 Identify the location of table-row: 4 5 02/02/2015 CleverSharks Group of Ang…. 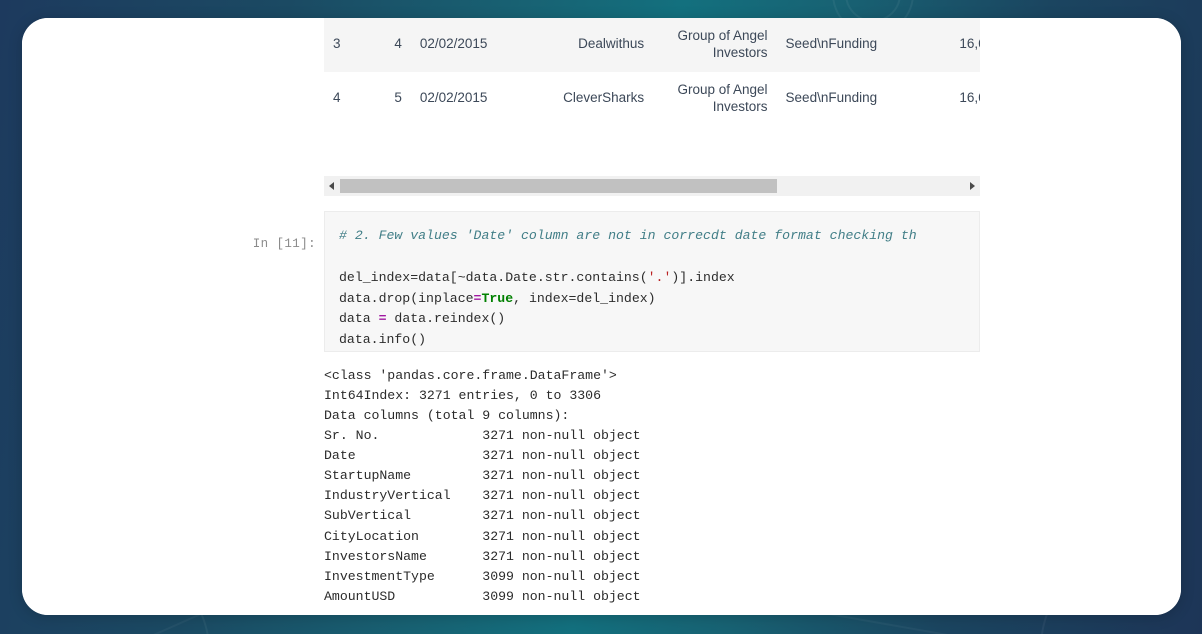
(652, 98).